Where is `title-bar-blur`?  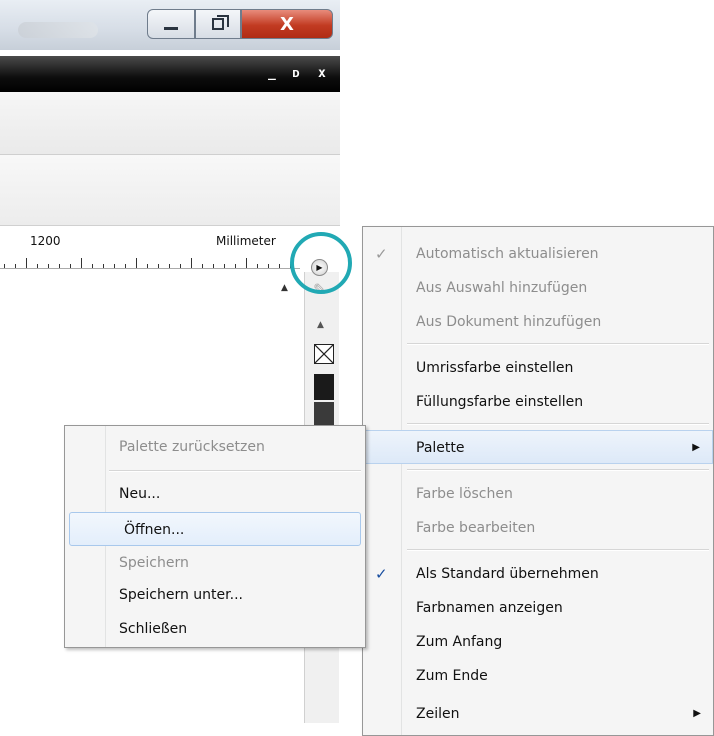 title-bar-blur is located at coordinates (58, 30).